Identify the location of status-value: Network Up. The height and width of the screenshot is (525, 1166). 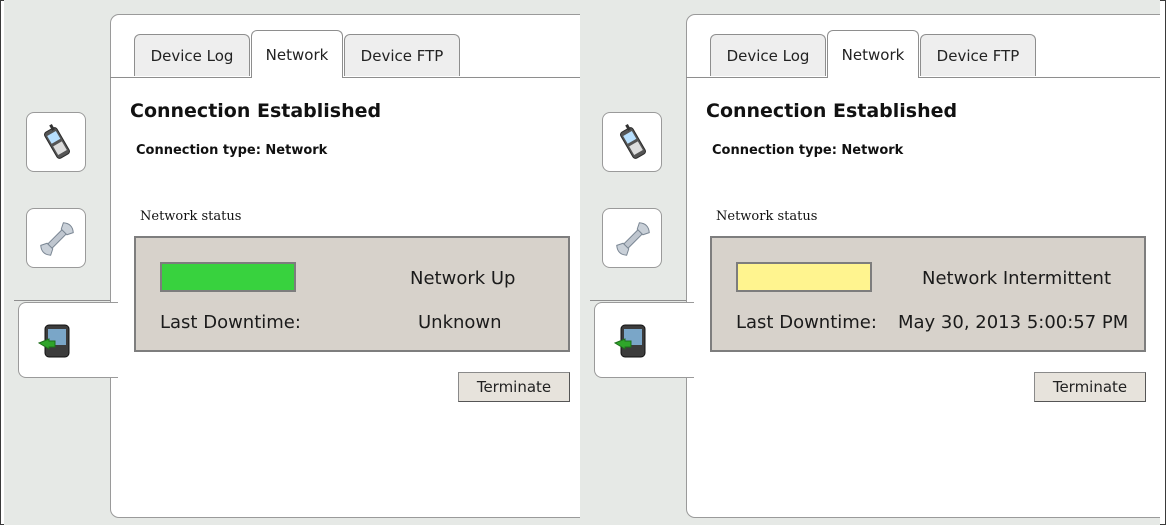
(463, 278).